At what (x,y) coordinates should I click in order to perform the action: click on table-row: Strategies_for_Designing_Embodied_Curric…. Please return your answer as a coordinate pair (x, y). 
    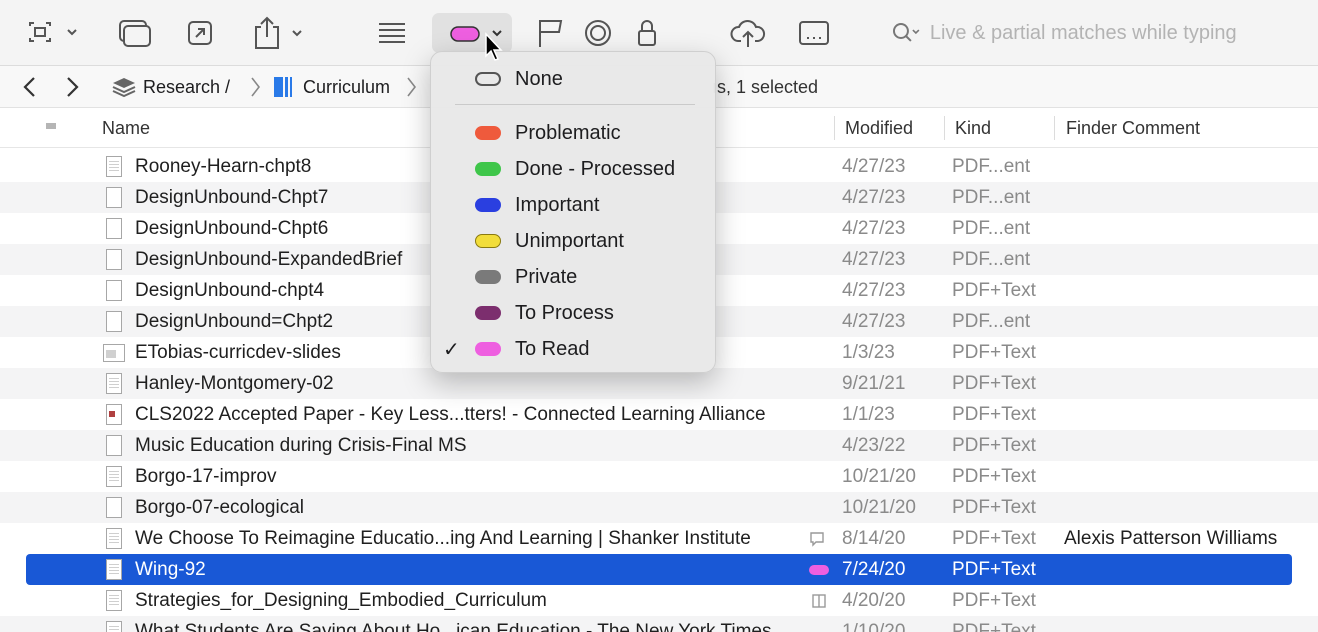
    Looking at the image, I should click on (659, 600).